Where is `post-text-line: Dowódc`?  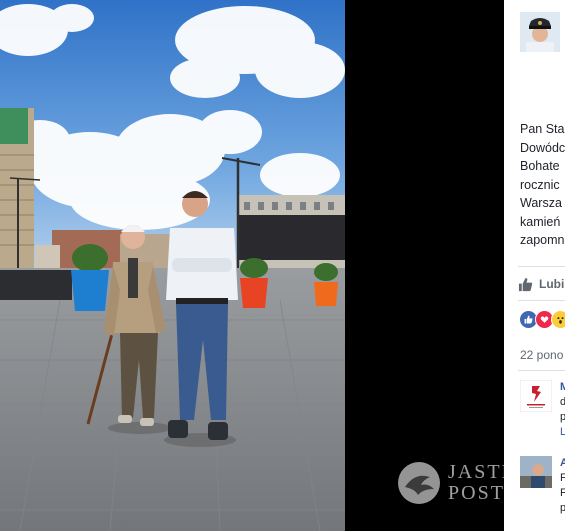 post-text-line: Dowódc is located at coordinates (542, 147).